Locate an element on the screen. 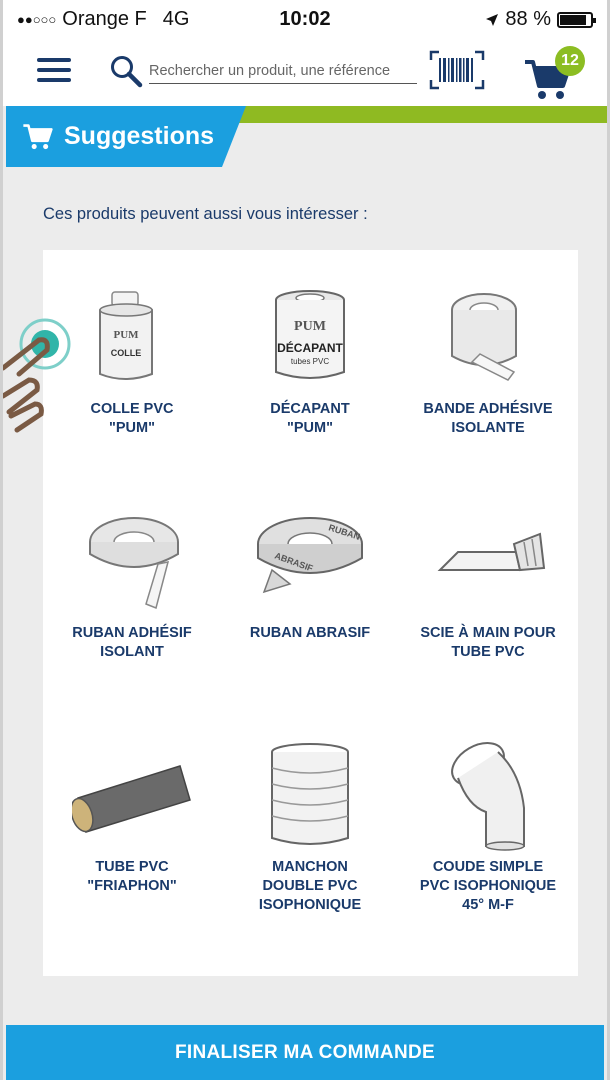 The width and height of the screenshot is (610, 1080). product-card: PUM DÉCAPANT tubes PVC DÉCAPANT "PUM" is located at coordinates (310, 361).